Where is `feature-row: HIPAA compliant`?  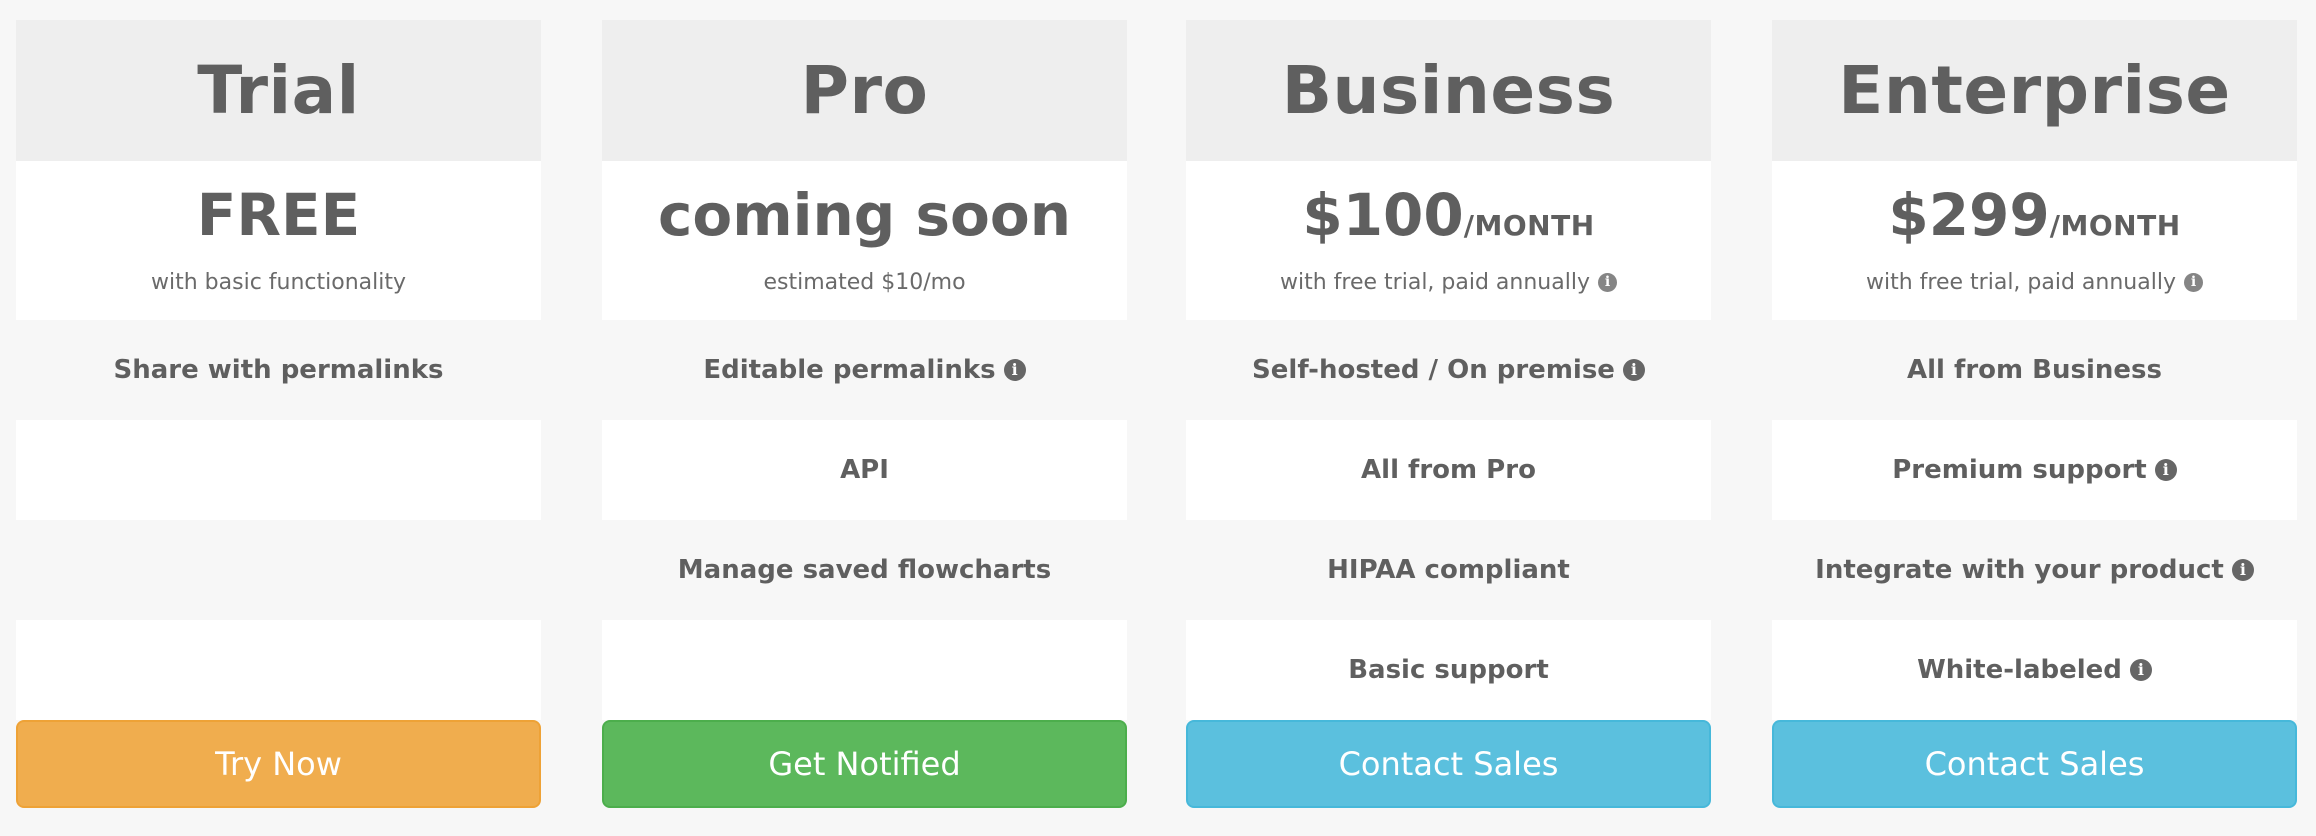 feature-row: HIPAA compliant is located at coordinates (1448, 570).